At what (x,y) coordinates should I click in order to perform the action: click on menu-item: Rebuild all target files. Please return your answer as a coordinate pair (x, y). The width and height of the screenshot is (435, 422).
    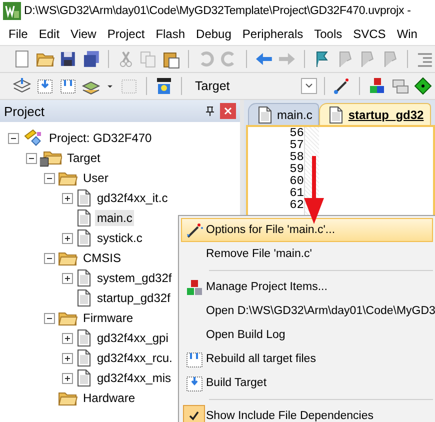
    Looking at the image, I should click on (307, 359).